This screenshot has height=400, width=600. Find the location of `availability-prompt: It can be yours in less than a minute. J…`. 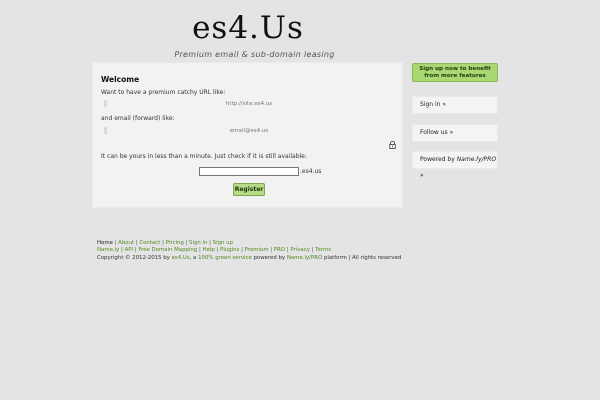

availability-prompt: It can be yours in less than a minute. J… is located at coordinates (204, 156).